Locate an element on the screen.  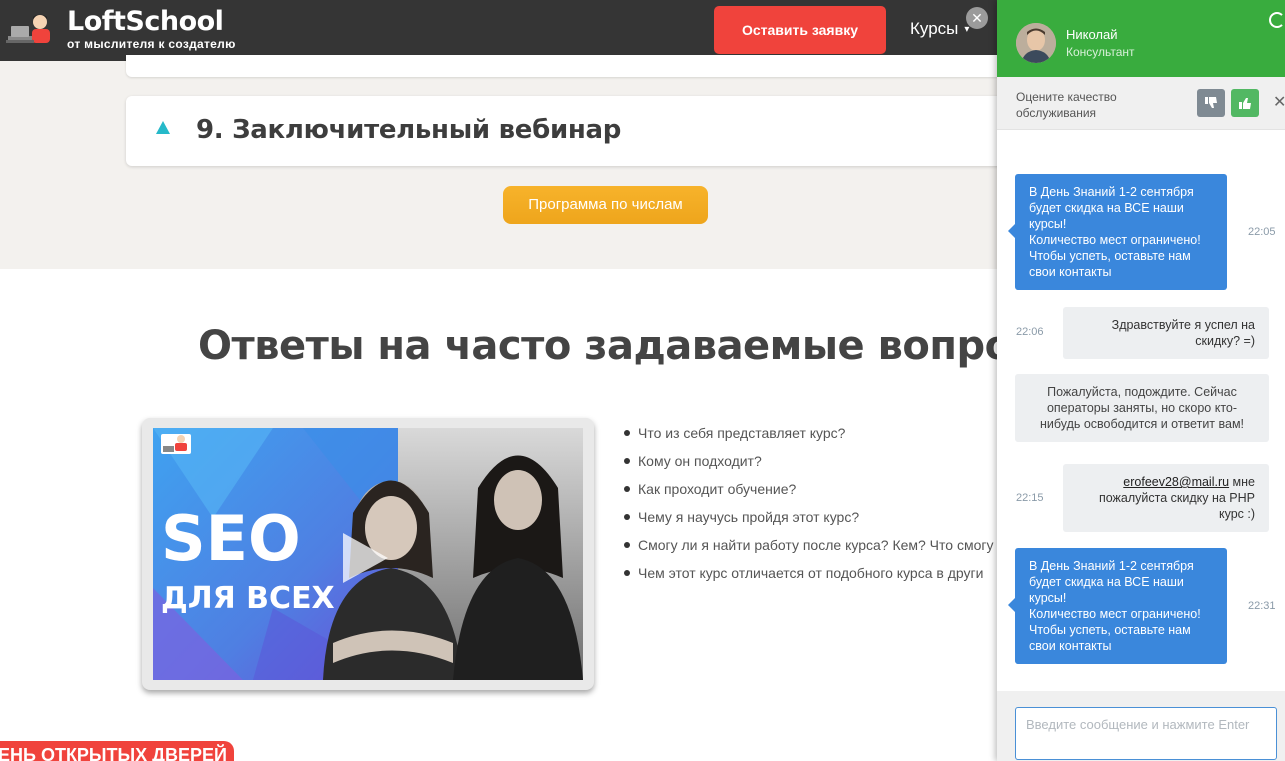
operator-avatar is located at coordinates (1036, 43).